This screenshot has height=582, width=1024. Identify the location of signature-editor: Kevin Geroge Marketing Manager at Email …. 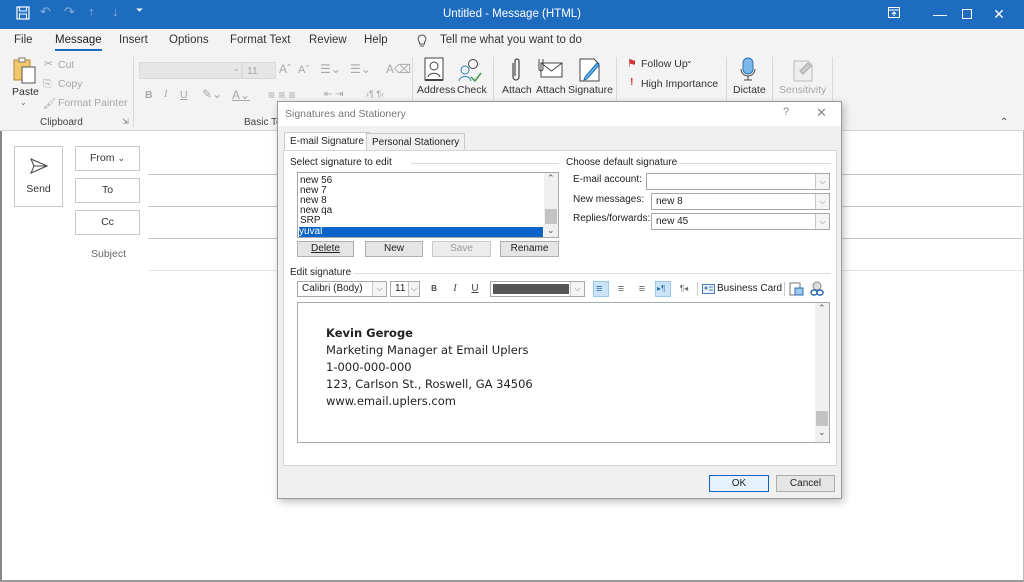
(563, 372).